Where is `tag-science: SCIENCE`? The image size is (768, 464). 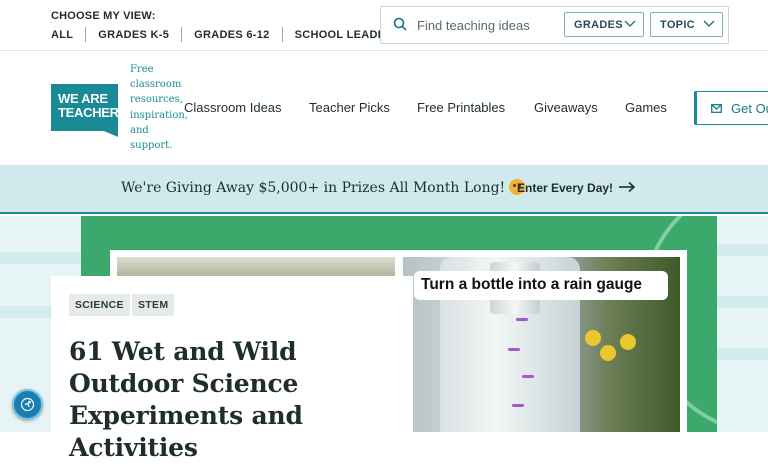
tag-science: SCIENCE is located at coordinates (99, 305).